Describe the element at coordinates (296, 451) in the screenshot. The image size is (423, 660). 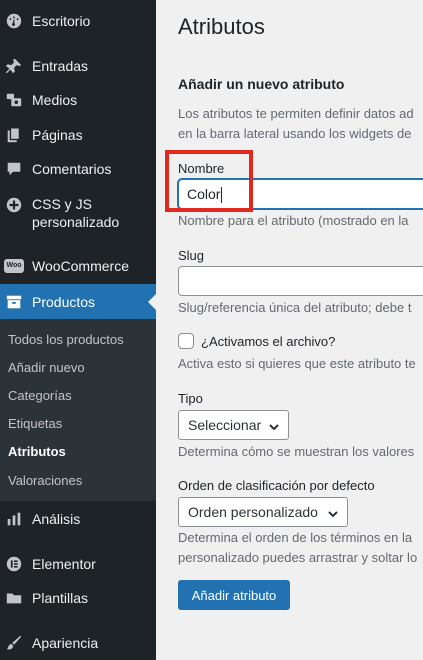
I see `type-help: Determina cómo se muestran los valores` at that location.